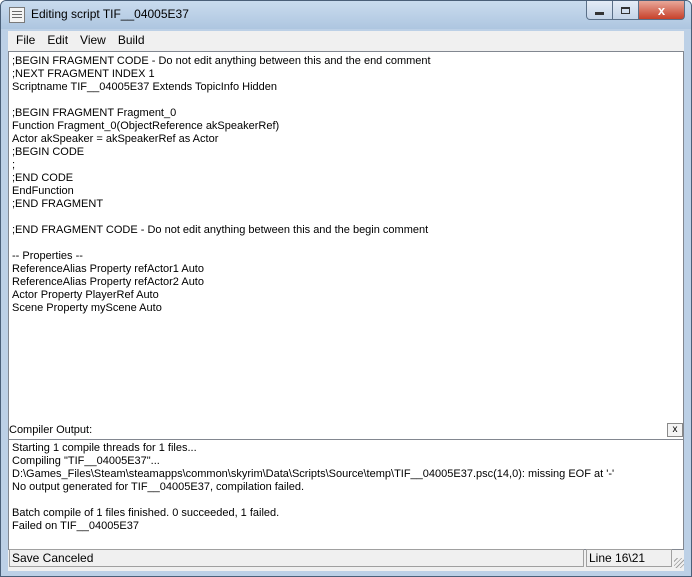 The width and height of the screenshot is (692, 577). Describe the element at coordinates (43, 178) in the screenshot. I see `code-line: ;END CODE` at that location.